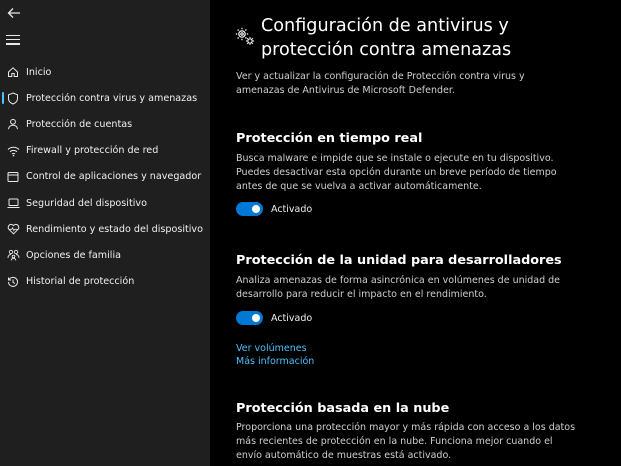  Describe the element at coordinates (74, 255) in the screenshot. I see `sidebar-item-label: Opciones de familia` at that location.